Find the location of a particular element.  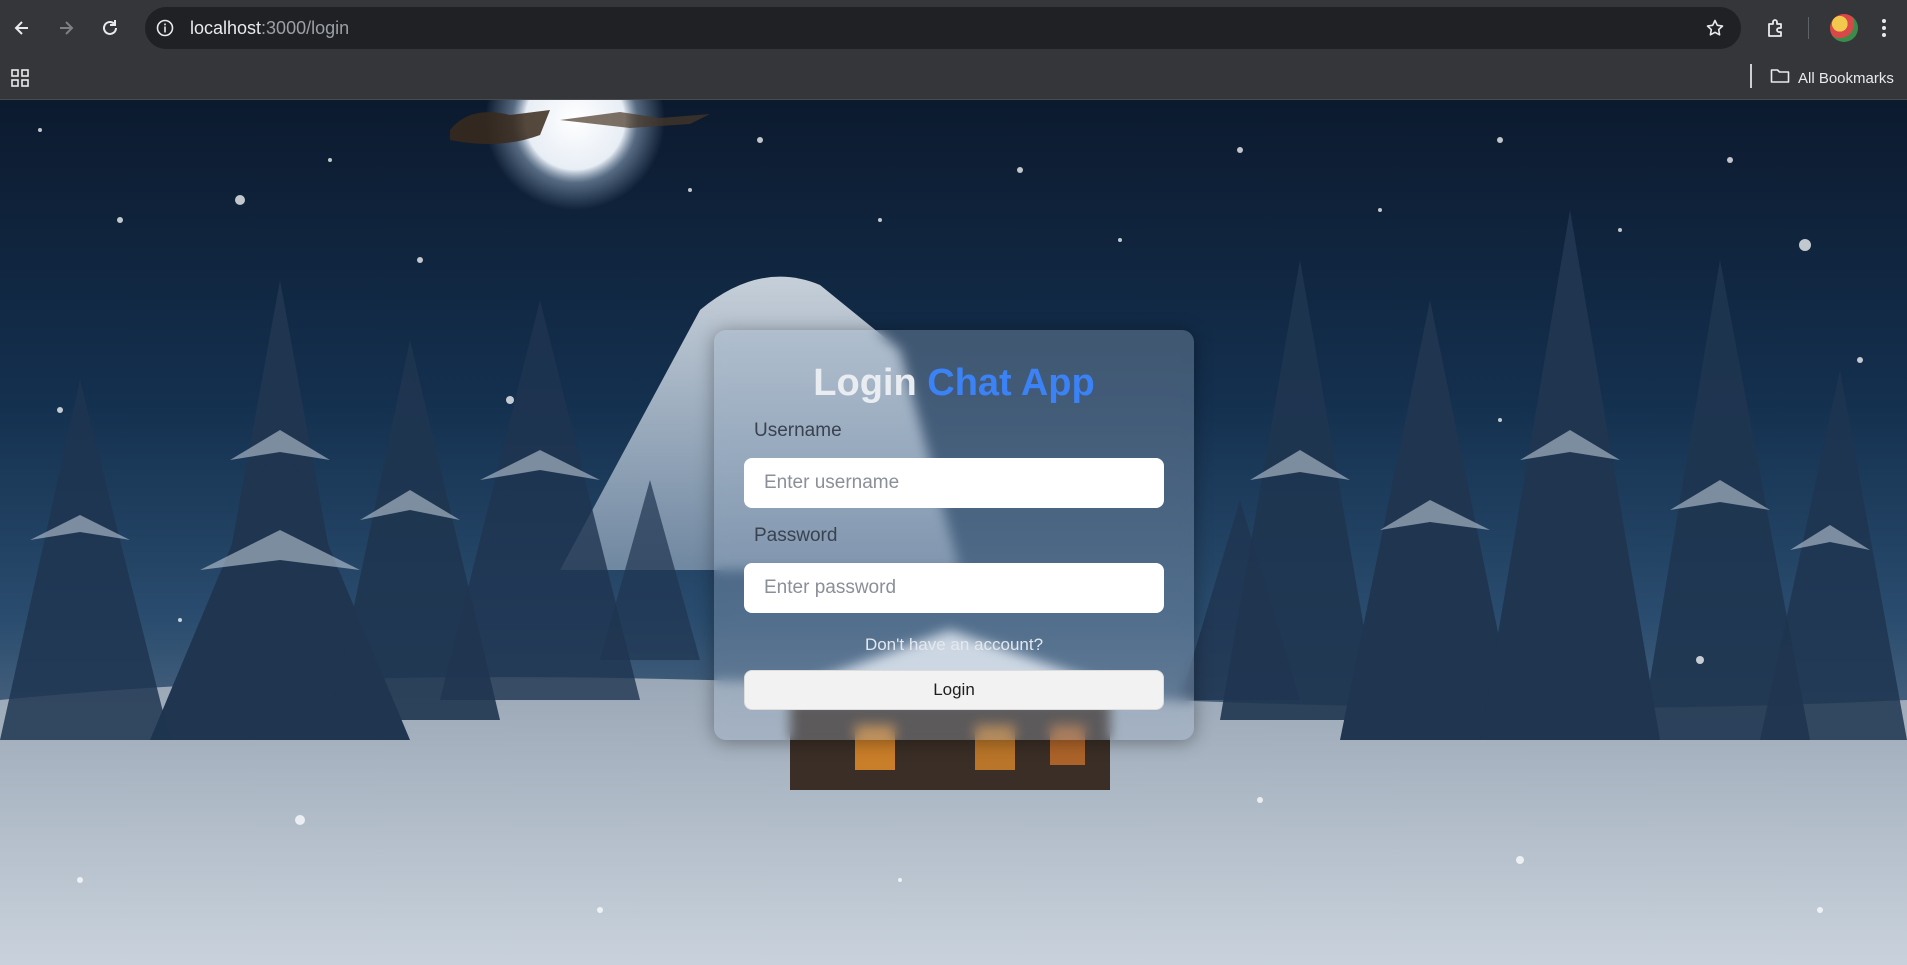

url-host: localhost is located at coordinates (226, 28).